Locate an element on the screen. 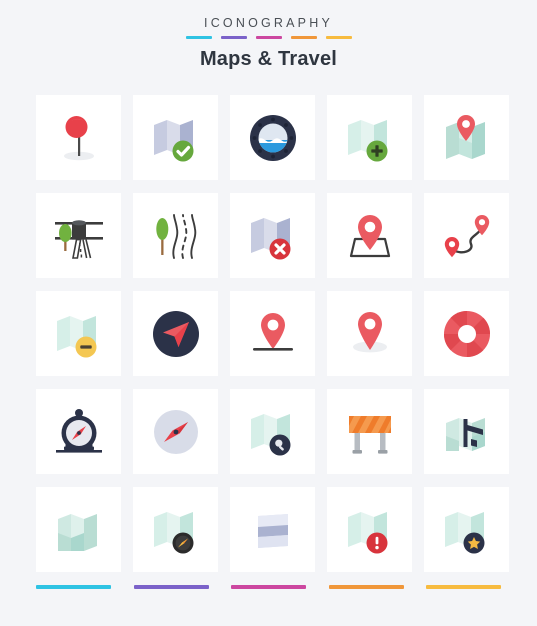  footer-rule-row is located at coordinates (268, 587).